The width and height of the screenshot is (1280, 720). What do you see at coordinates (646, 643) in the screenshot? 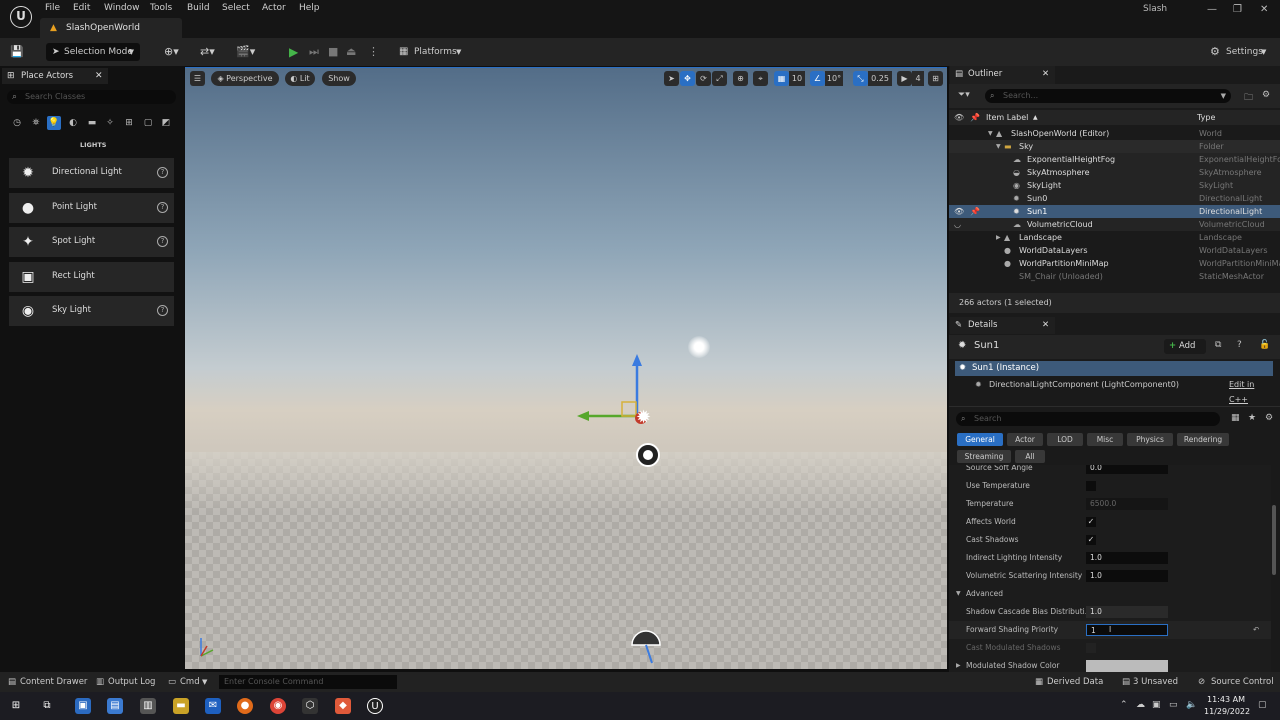
I see `skylight-billboard-icon` at bounding box center [646, 643].